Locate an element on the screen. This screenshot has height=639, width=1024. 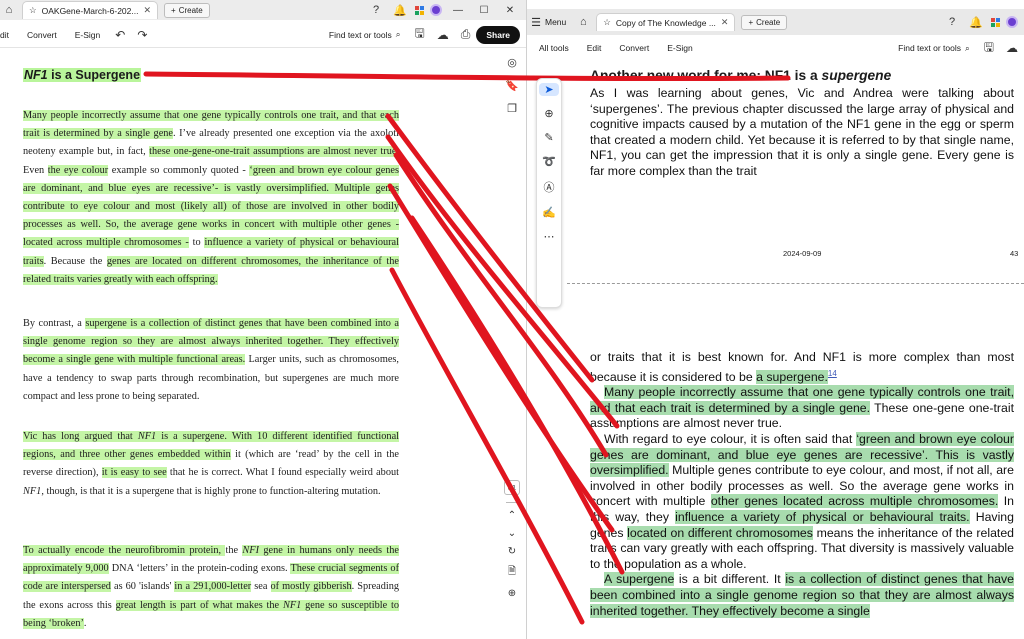
highlight: great length is part of what makes the is located at coordinates (199, 605).